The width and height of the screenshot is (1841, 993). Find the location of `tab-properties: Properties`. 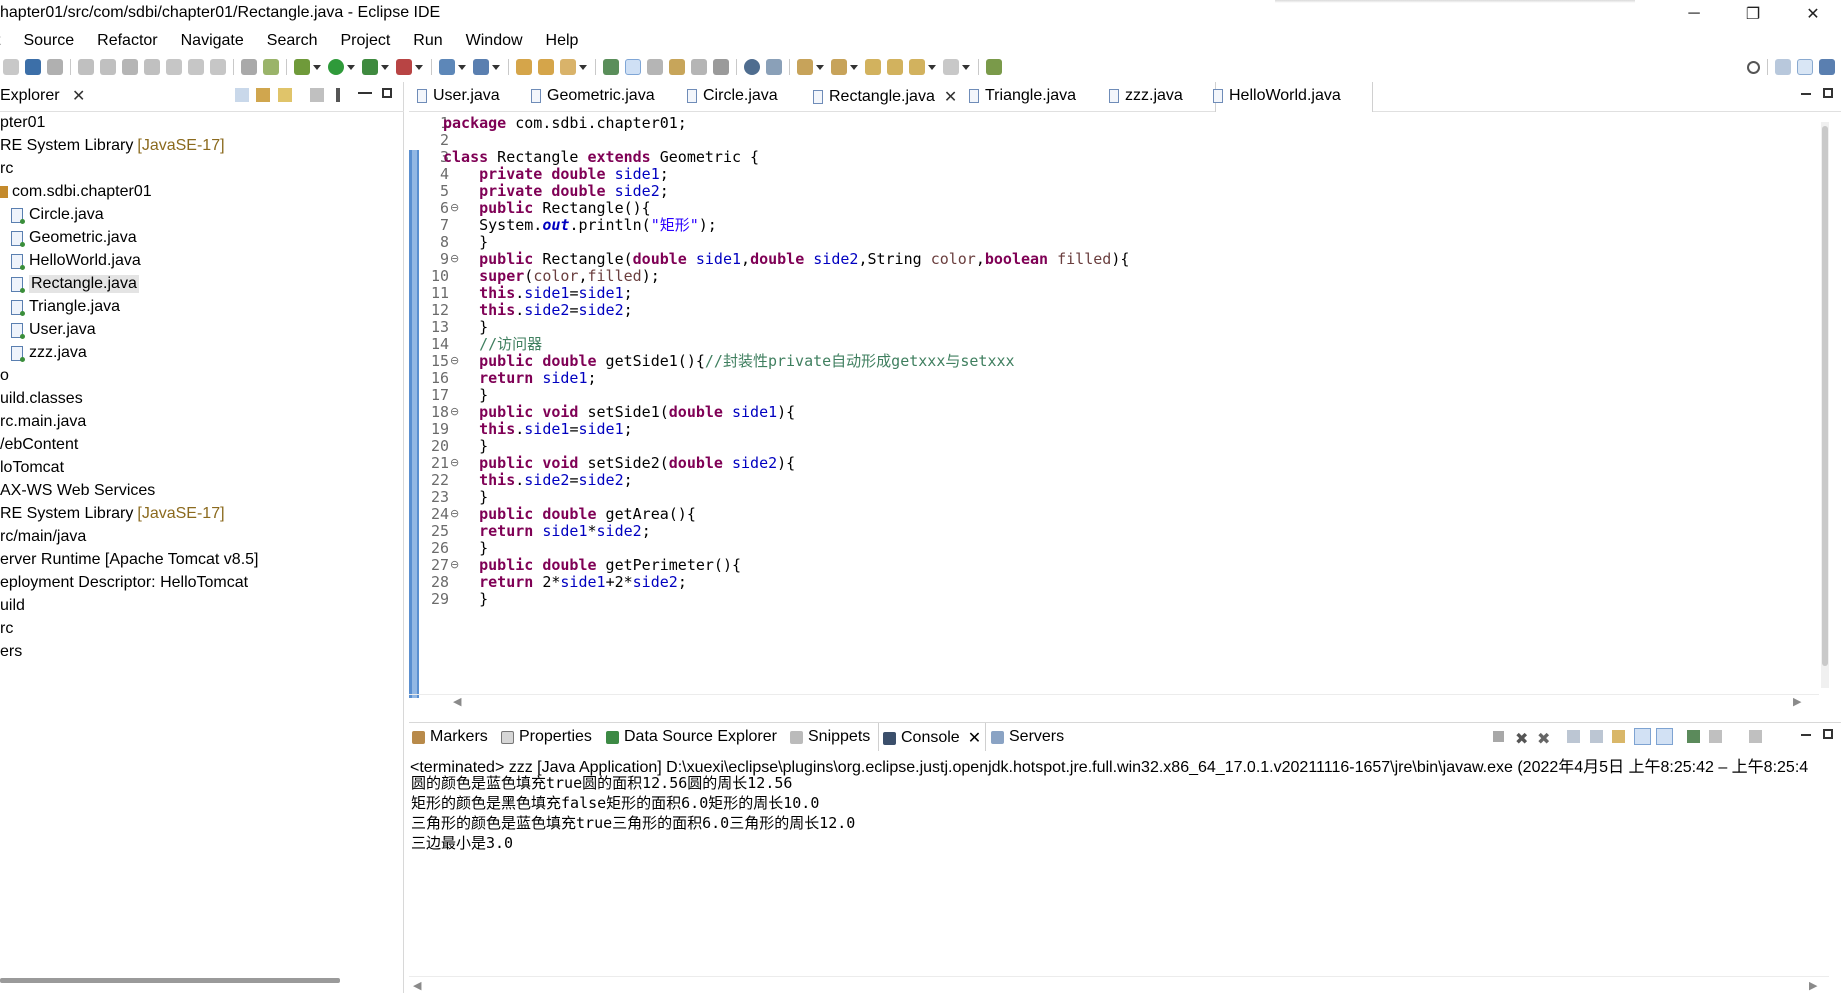

tab-properties: Properties is located at coordinates (546, 737).